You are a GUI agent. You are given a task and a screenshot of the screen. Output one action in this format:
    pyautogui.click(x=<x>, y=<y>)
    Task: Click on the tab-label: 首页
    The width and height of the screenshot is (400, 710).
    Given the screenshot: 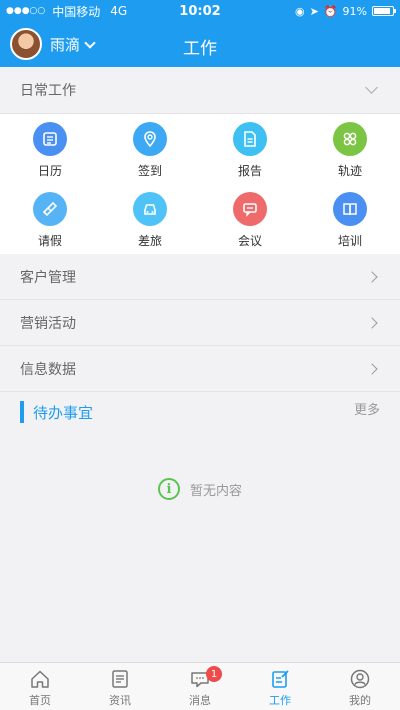 What is the action you would take?
    pyautogui.click(x=40, y=700)
    